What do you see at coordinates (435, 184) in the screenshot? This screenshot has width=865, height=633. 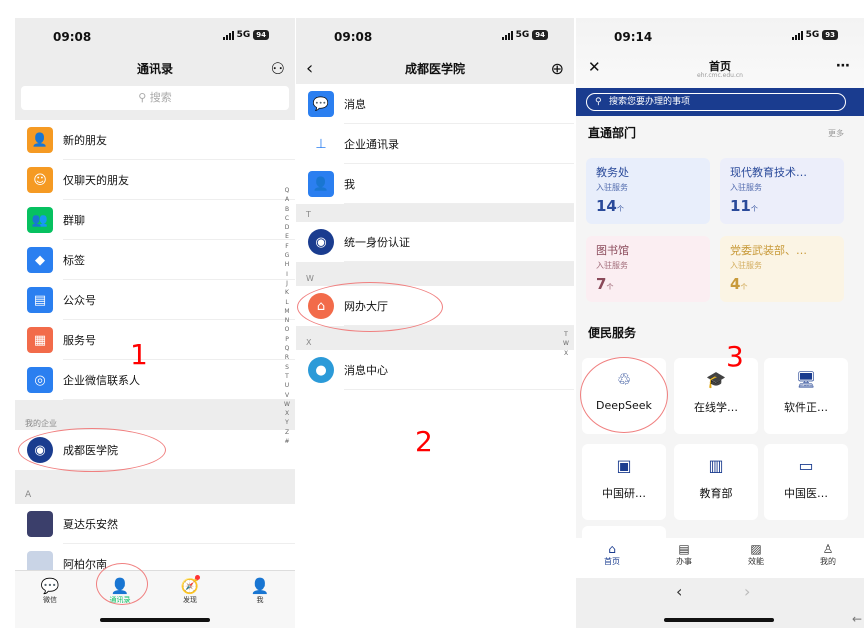 I see `enterprise-menu-item: 👤 我` at bounding box center [435, 184].